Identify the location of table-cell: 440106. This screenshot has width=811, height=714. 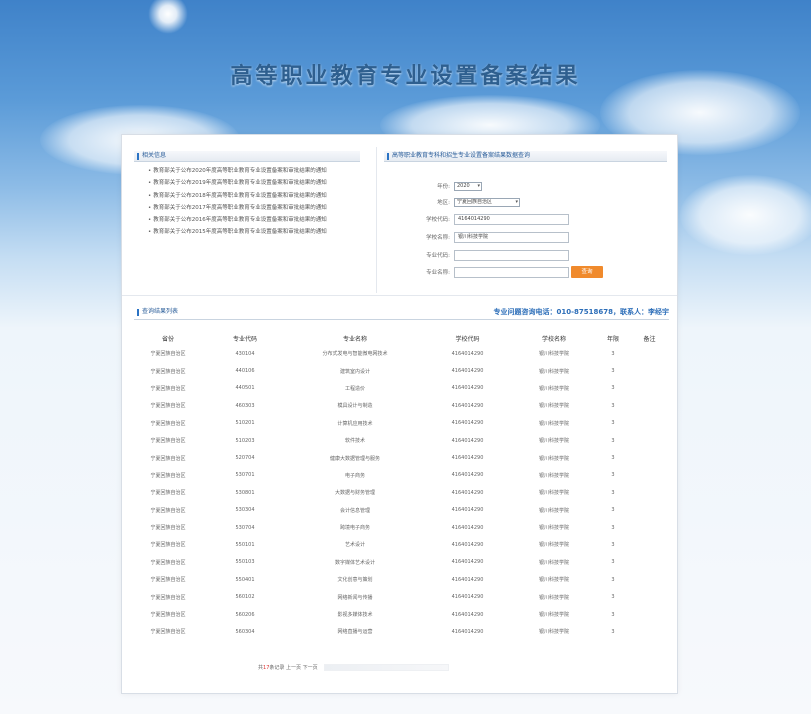
(245, 371).